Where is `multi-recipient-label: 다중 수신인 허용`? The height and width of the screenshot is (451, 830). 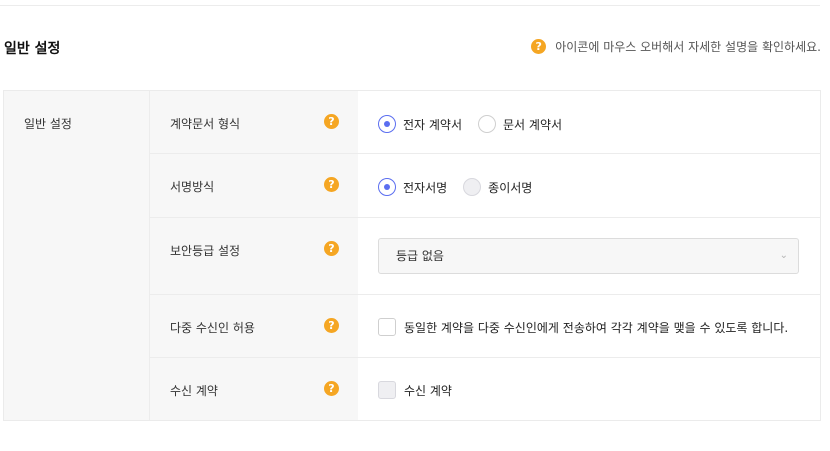
multi-recipient-label: 다중 수신인 허용 is located at coordinates (212, 328).